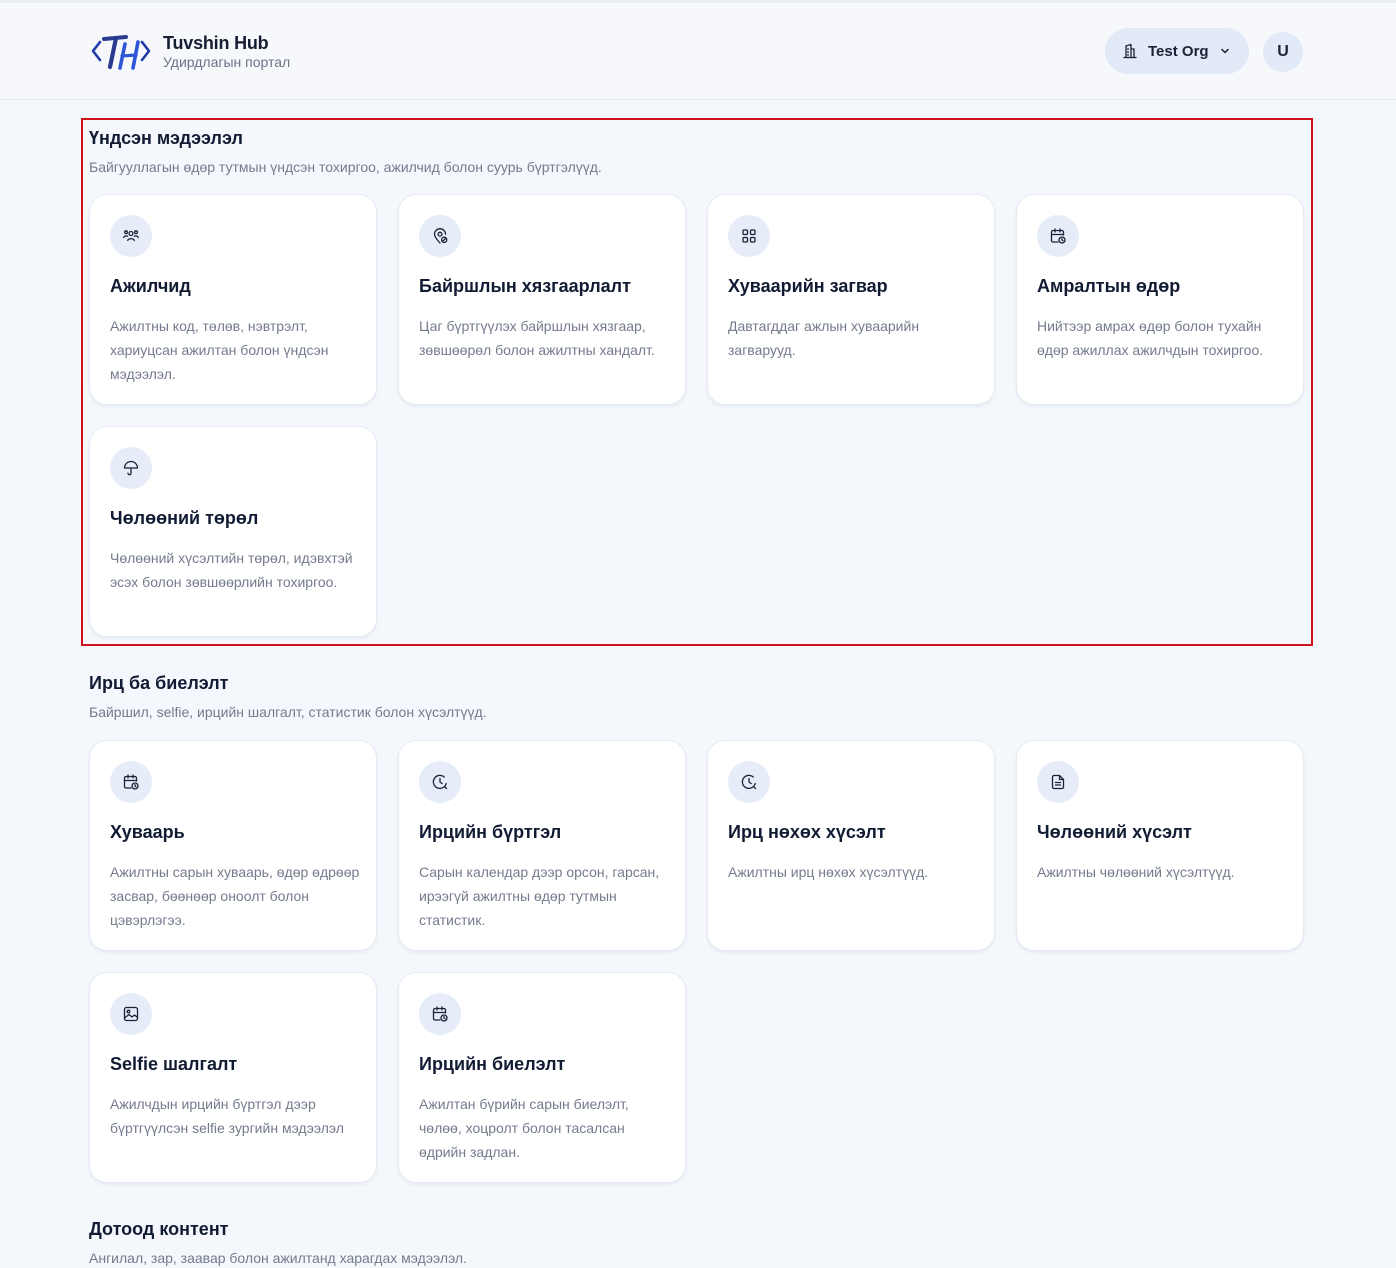 The width and height of the screenshot is (1396, 1268). What do you see at coordinates (159, 1229) in the screenshot?
I see `section-title-internal-content: Дотоод контент` at bounding box center [159, 1229].